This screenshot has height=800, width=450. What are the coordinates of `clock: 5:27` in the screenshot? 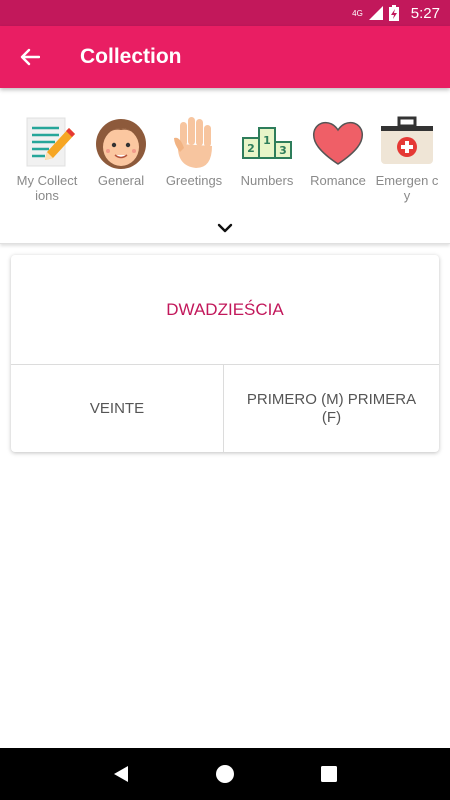 It's located at (425, 13).